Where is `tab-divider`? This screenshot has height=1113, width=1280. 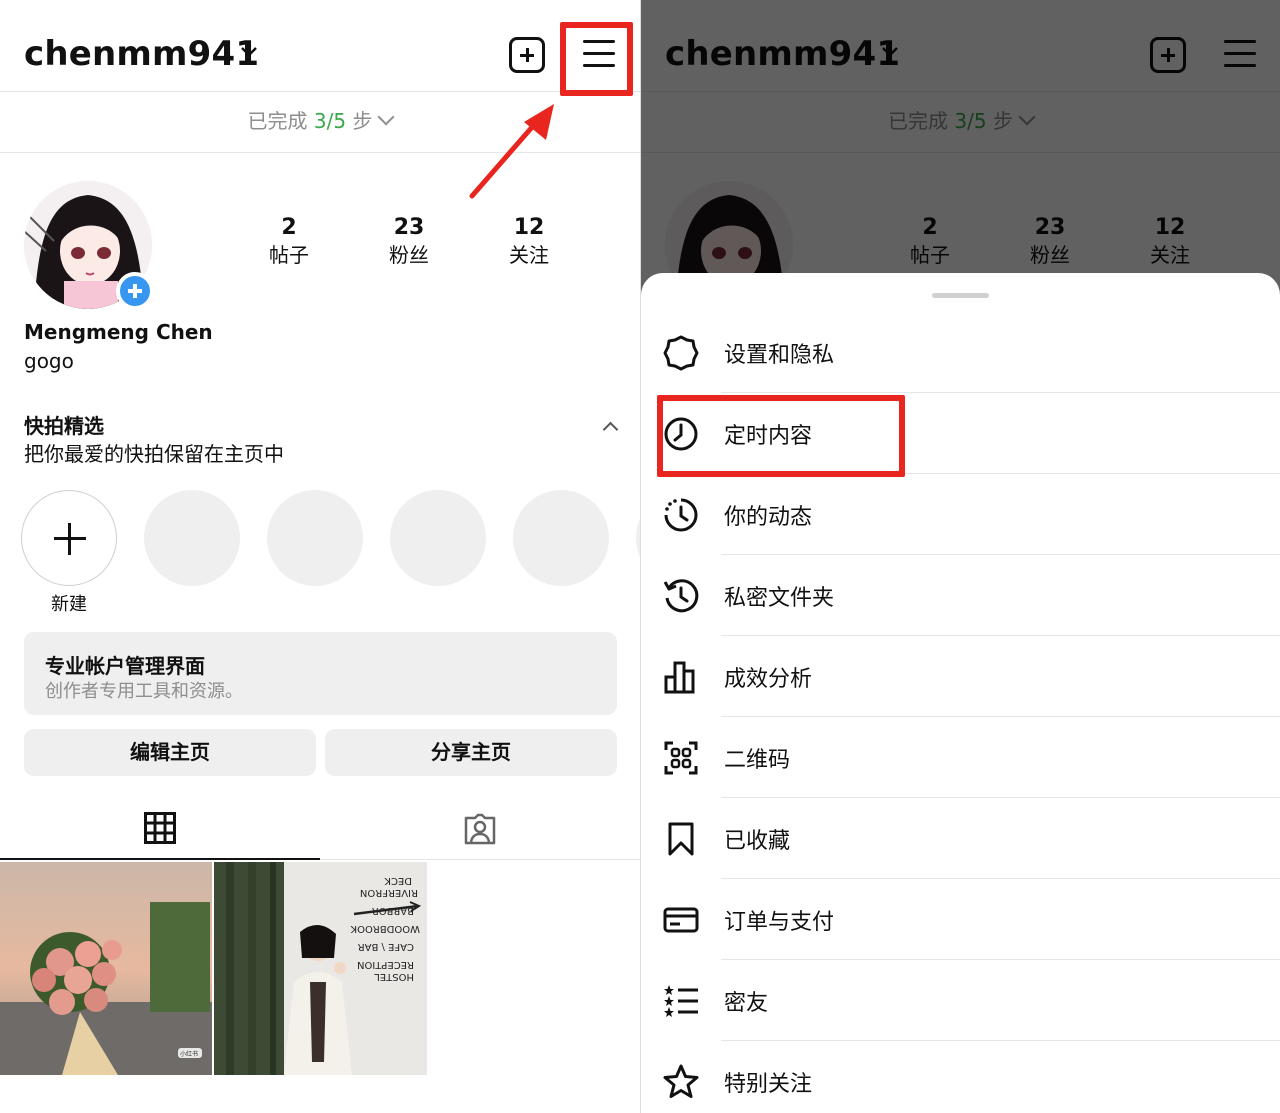
tab-divider is located at coordinates (480, 859).